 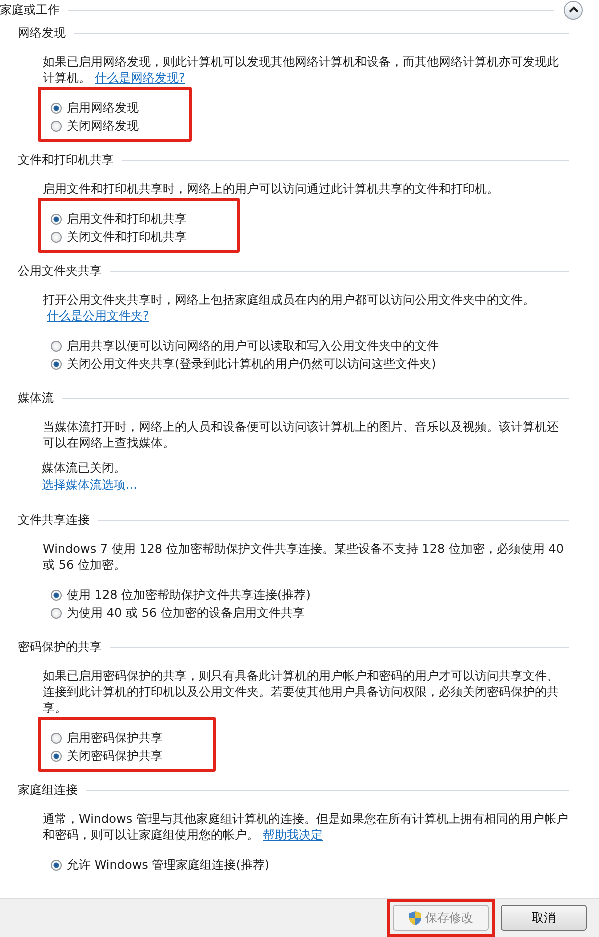 I want to click on description: 如果已启用网络发现，则此计算机可以发现其他网络计算机和设备，而其他网络计算机亦可发现此计算机。 什么是网络发现?, so click(x=301, y=70).